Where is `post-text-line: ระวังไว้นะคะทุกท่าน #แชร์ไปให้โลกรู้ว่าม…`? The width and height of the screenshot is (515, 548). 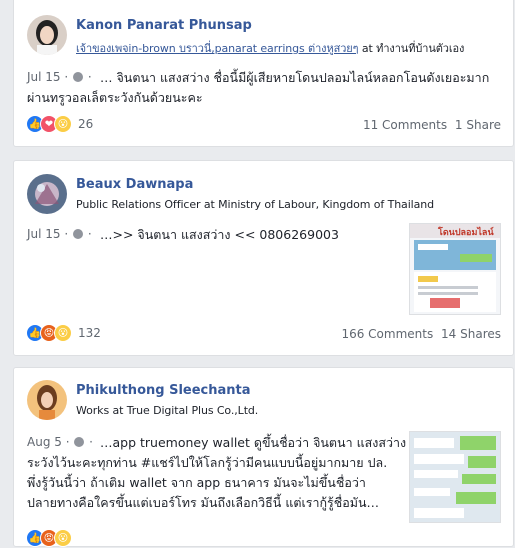
post-text-line: ระวังไว้นะคะทุกท่าน #แชร์ไปให้โลกรู้ว่าม… is located at coordinates (207, 462).